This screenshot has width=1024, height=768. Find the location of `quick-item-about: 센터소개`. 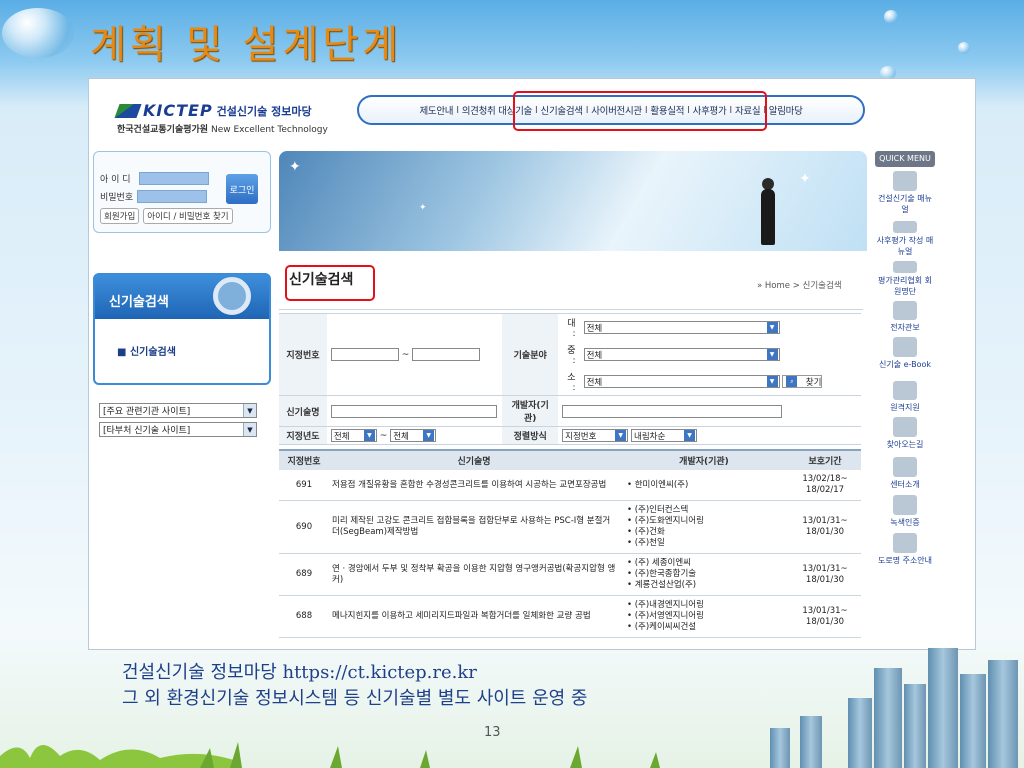

quick-item-about: 센터소개 is located at coordinates (905, 474).